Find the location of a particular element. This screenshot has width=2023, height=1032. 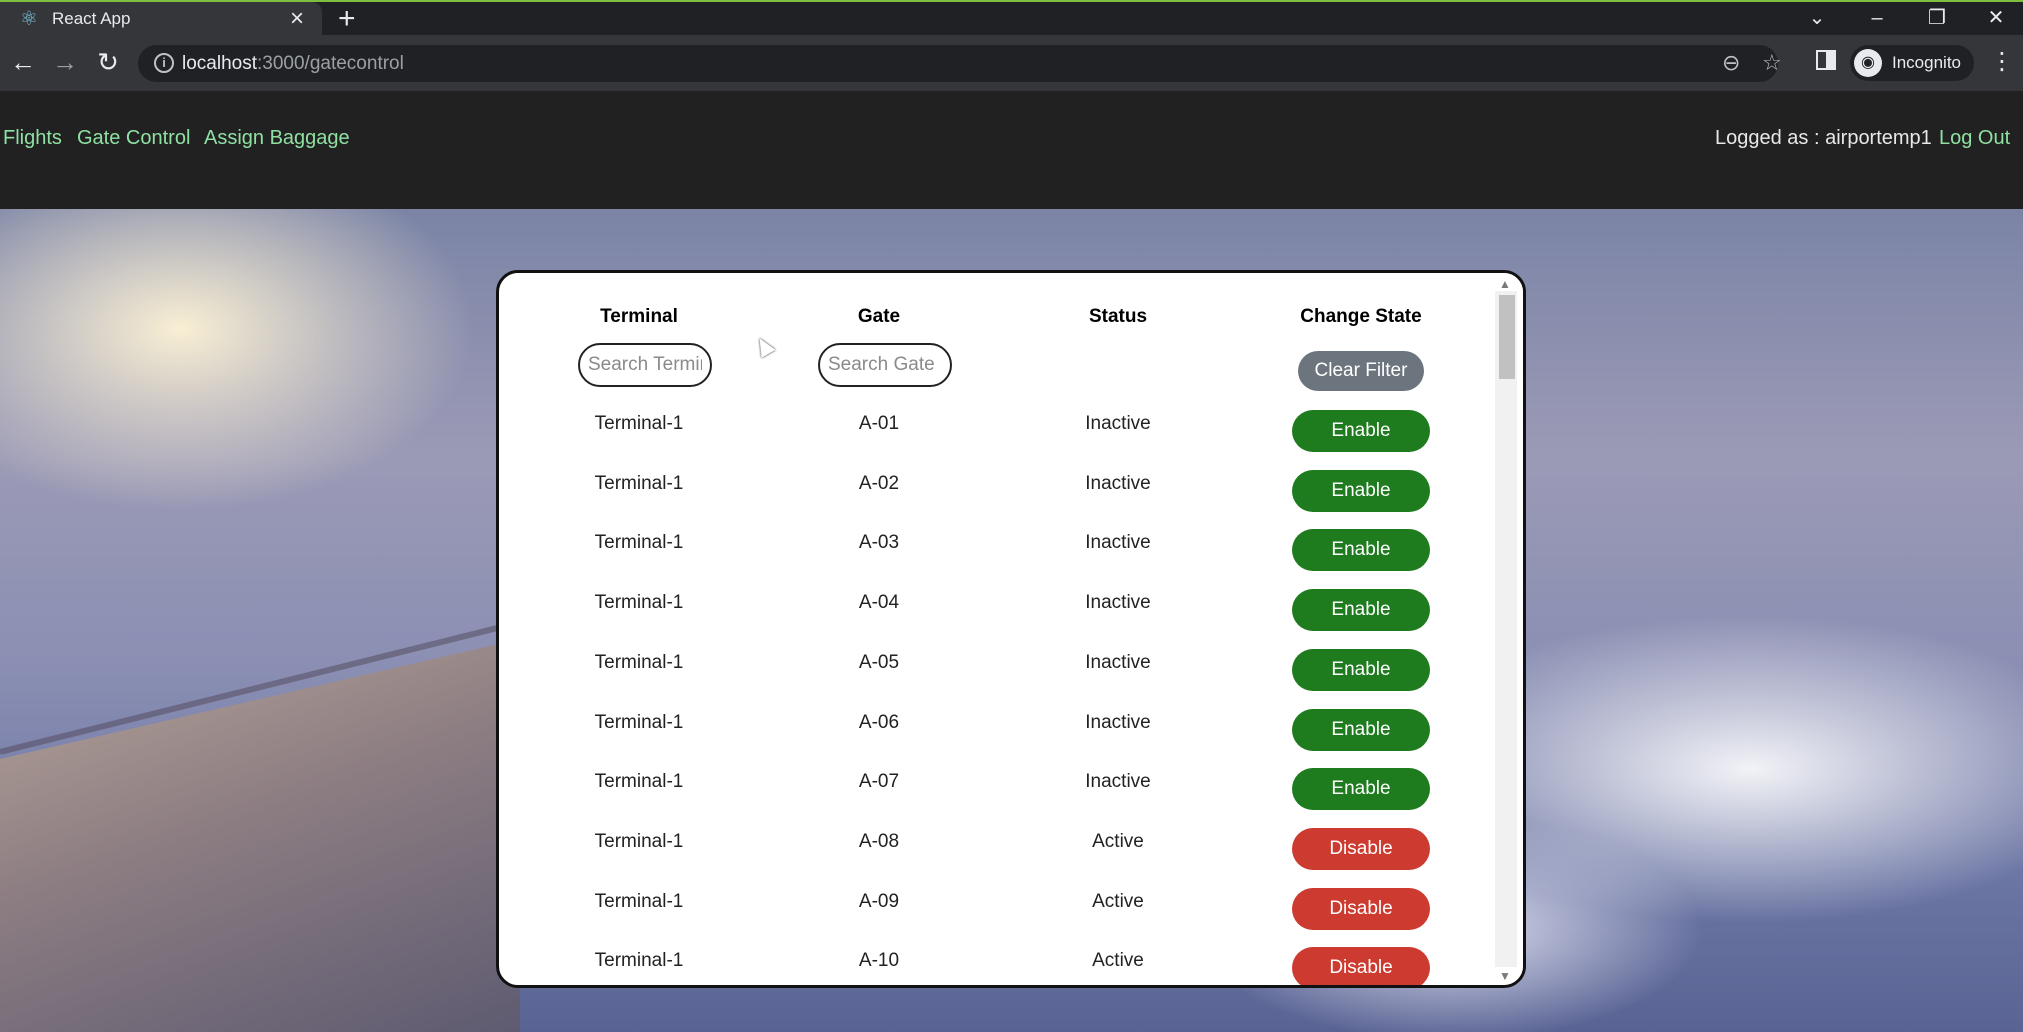

cell-gate: A-04 is located at coordinates (879, 602).